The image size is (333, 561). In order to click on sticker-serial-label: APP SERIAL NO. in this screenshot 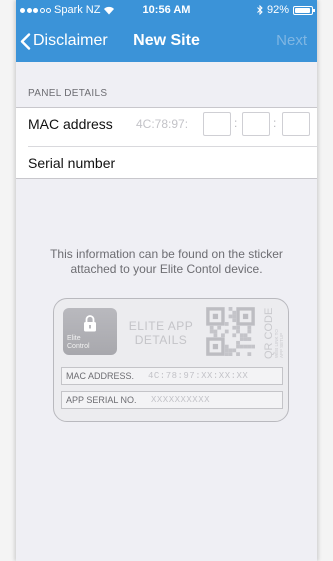, I will do `click(101, 400)`.